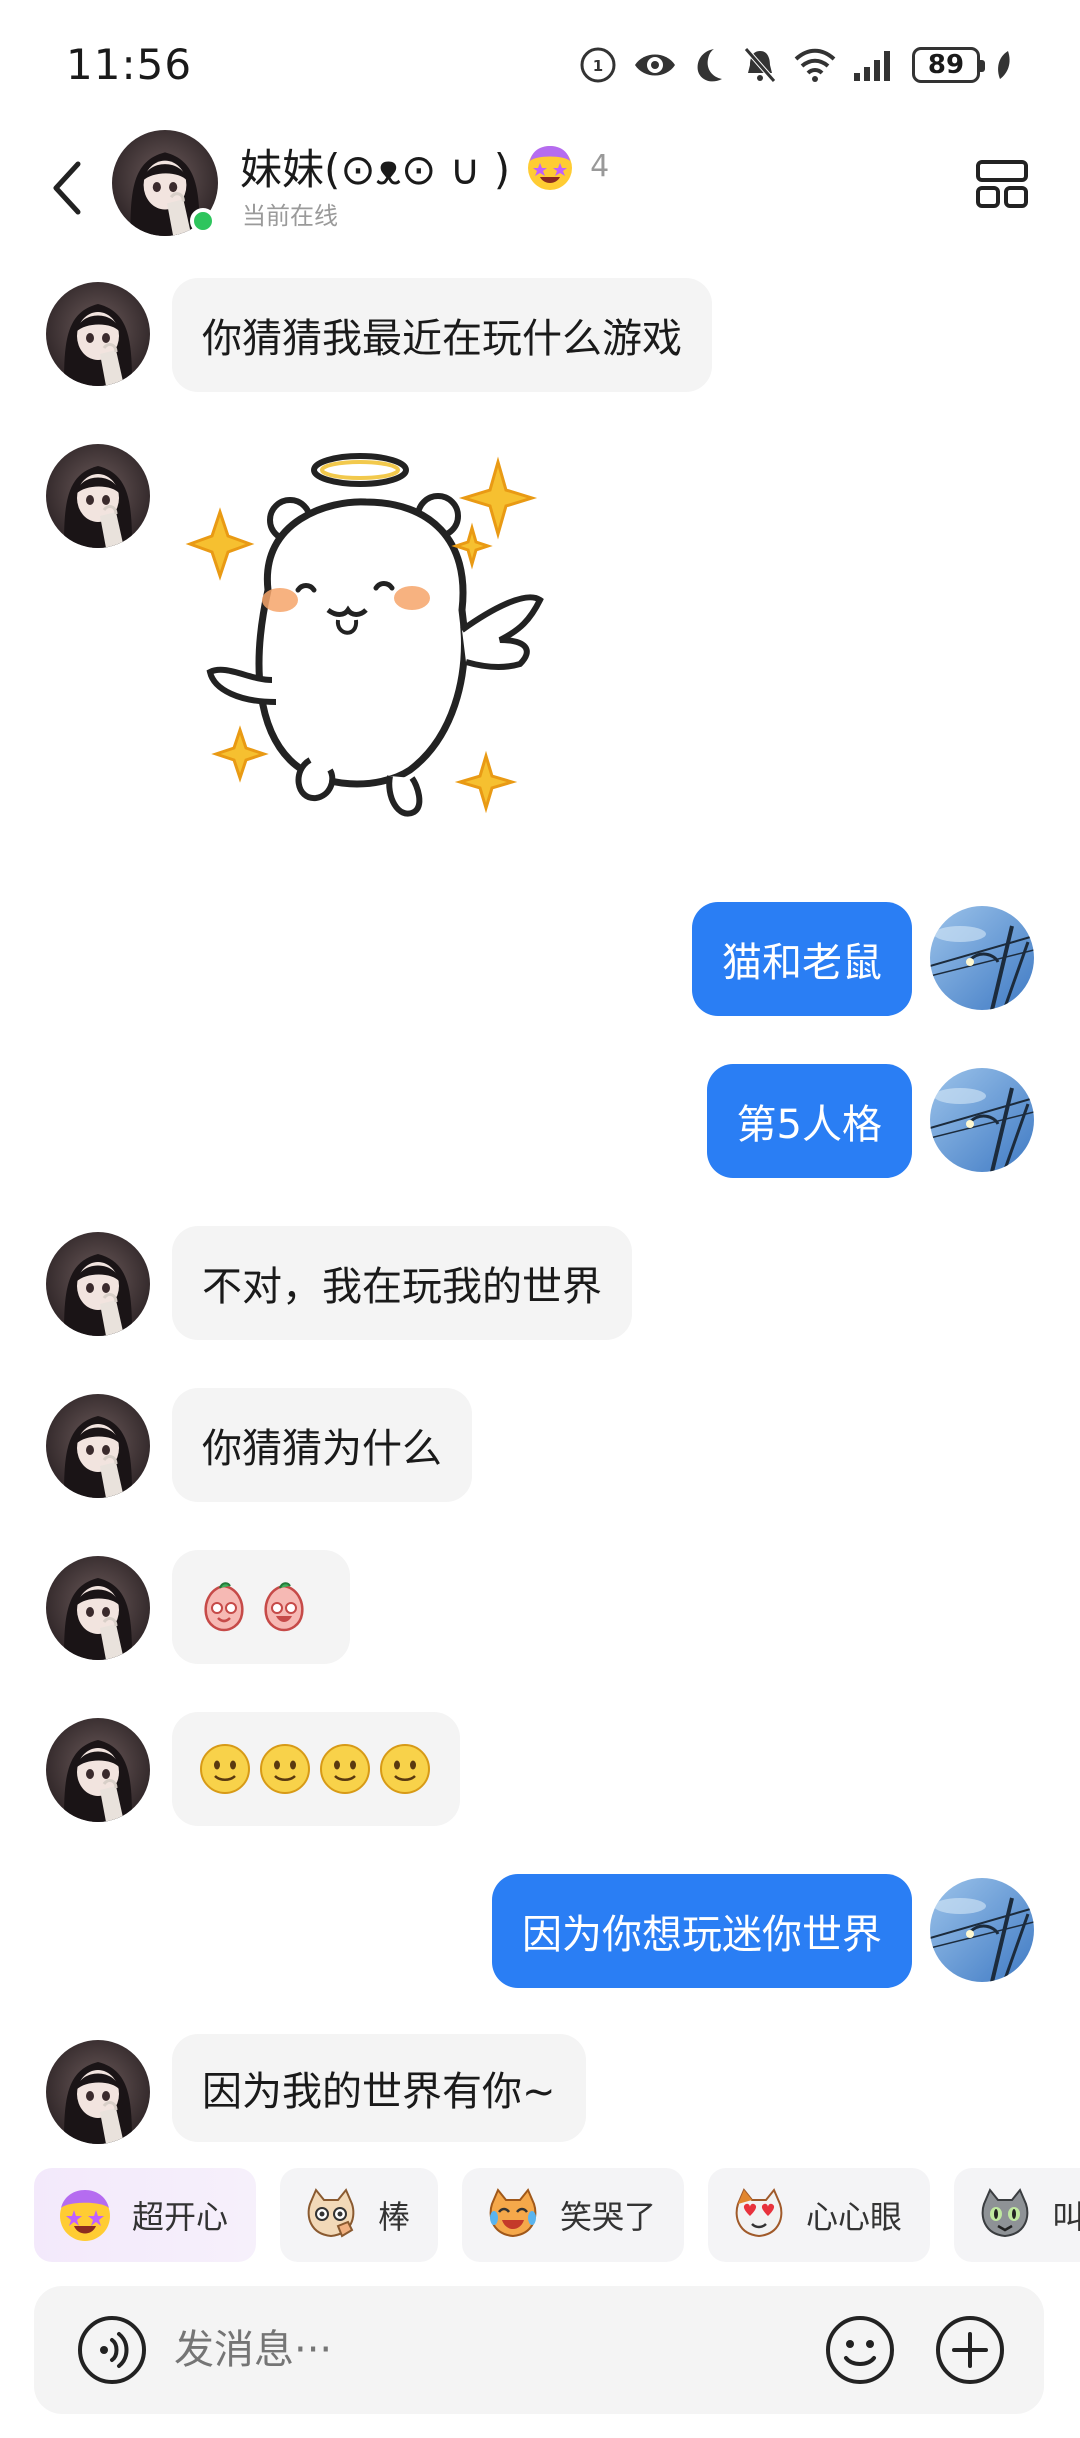  I want to click on cat-heart-eyes-emoji, so click(759, 2213).